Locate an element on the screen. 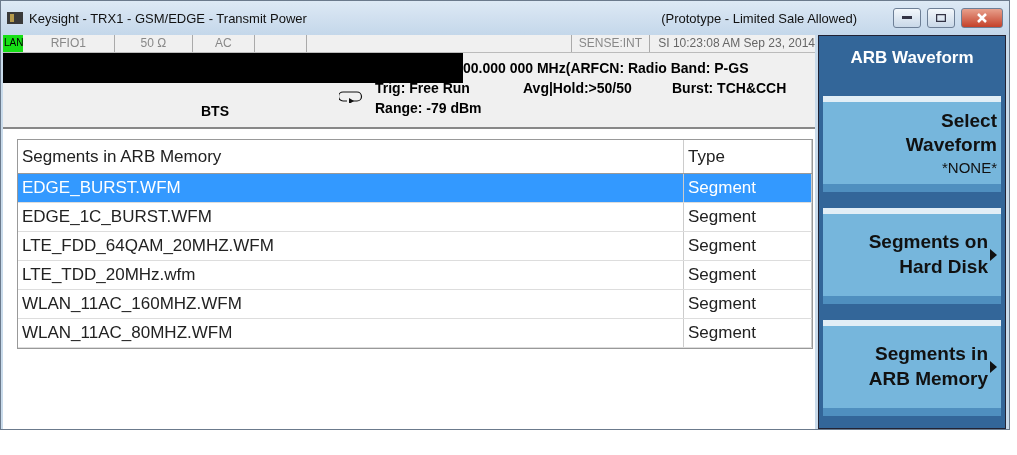 This screenshot has width=1017, height=455. status-field: SENSE:INT is located at coordinates (611, 43).